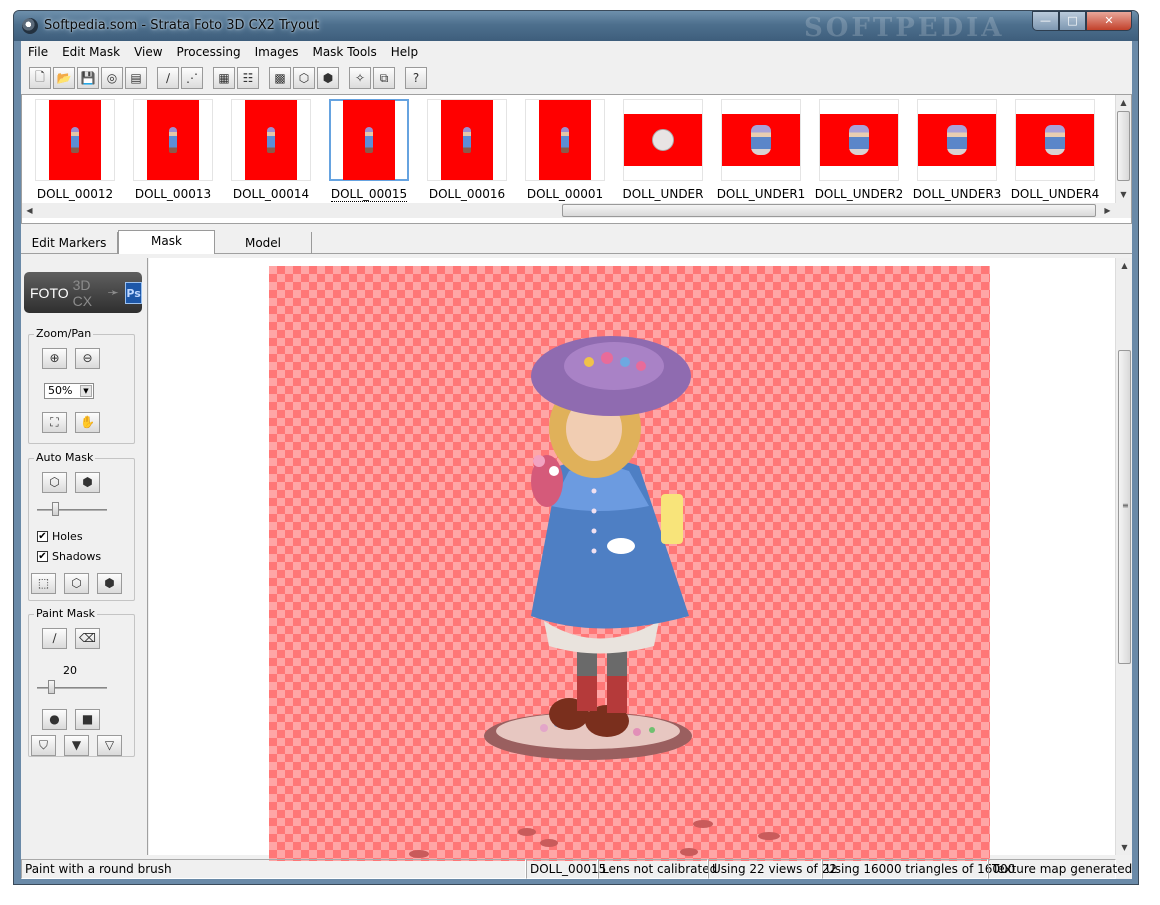 The height and width of the screenshot is (905, 1160). Describe the element at coordinates (344, 52) in the screenshot. I see `menu-mask-tools: Mask Tools` at that location.